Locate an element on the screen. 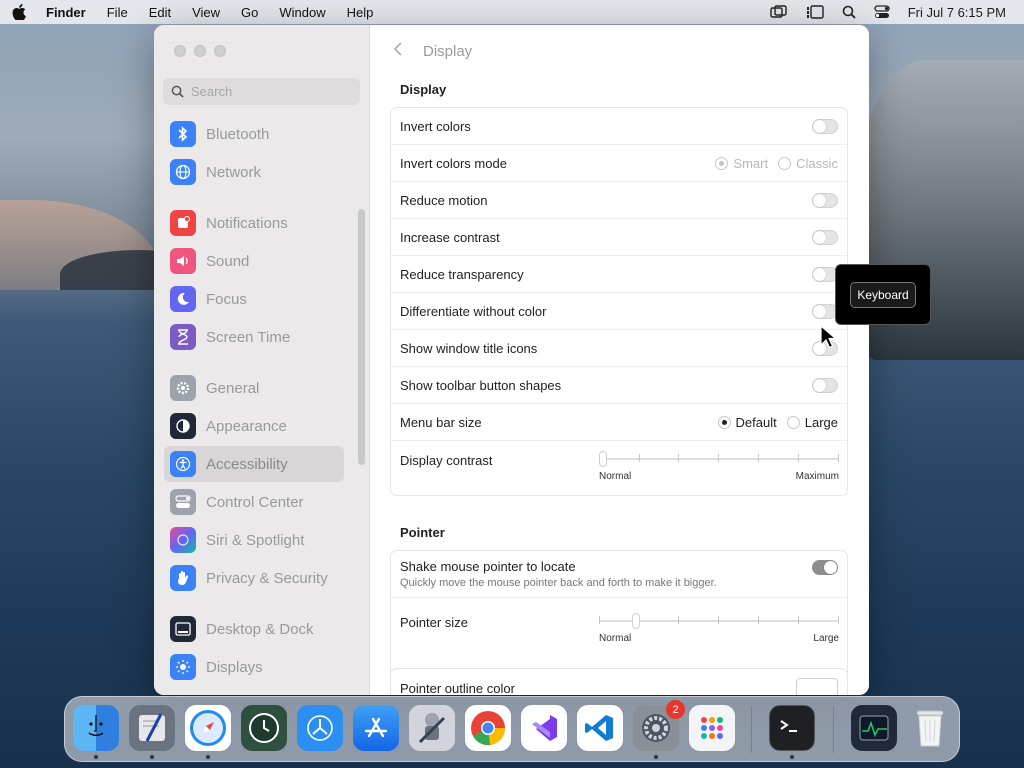 The image size is (1024, 768). sidebar-scrollbar is located at coordinates (361, 337).